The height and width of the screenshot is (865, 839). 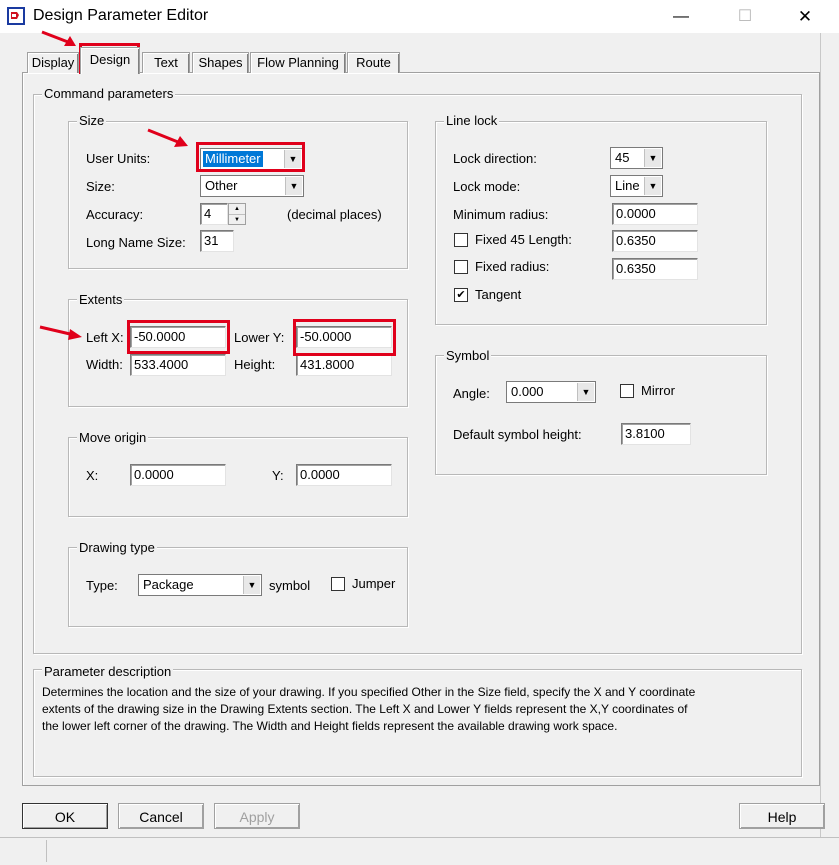 I want to click on mirror-checkbox, so click(x=627, y=391).